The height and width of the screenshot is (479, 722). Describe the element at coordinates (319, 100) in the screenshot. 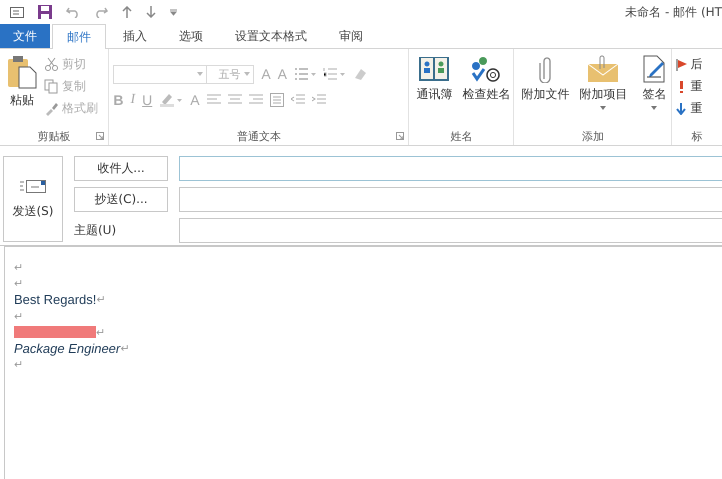

I see `indent-icon` at that location.